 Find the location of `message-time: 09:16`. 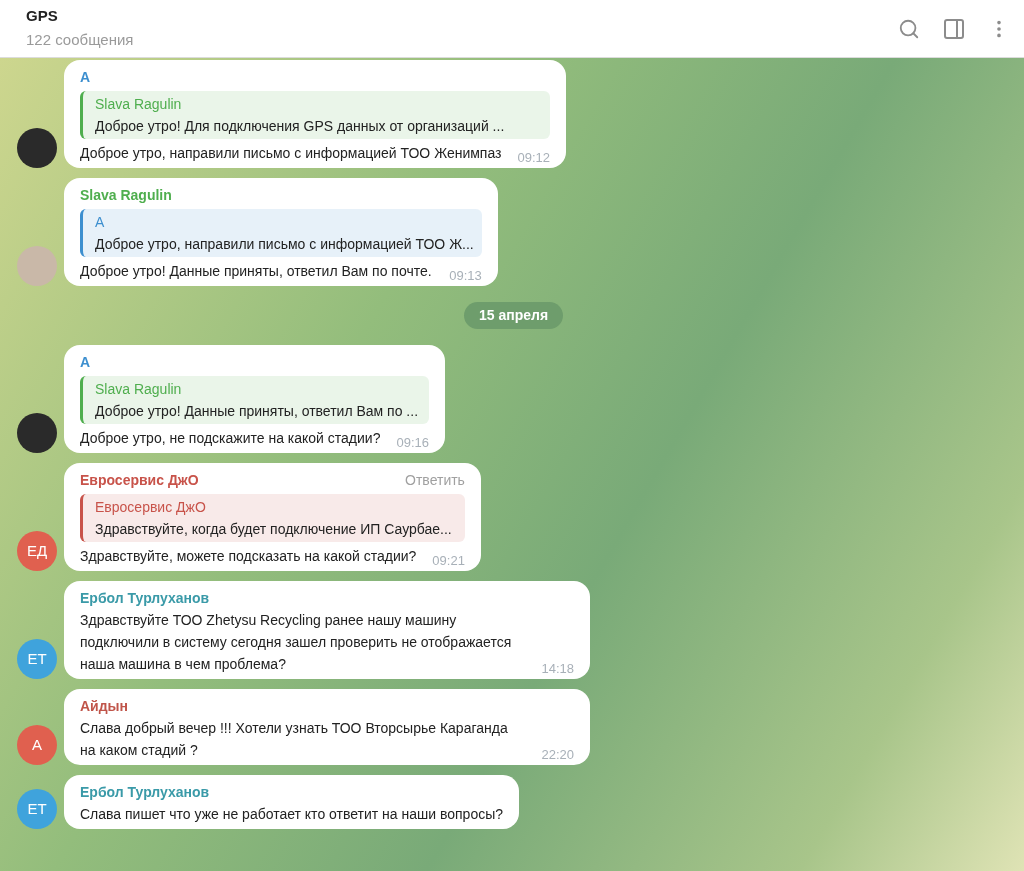

message-time: 09:16 is located at coordinates (412, 443).